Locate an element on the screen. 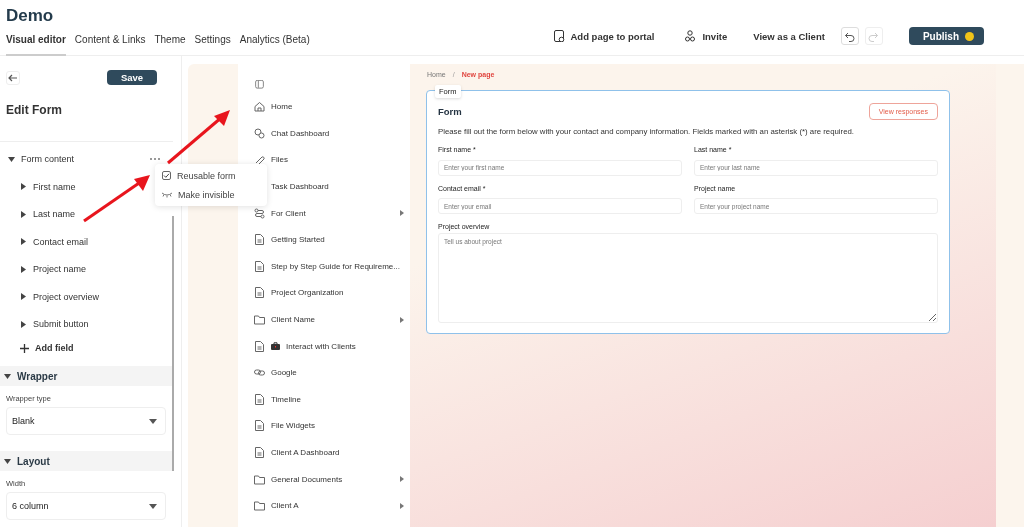 This screenshot has width=1024, height=527. tree-item: First name is located at coordinates (38, 186).